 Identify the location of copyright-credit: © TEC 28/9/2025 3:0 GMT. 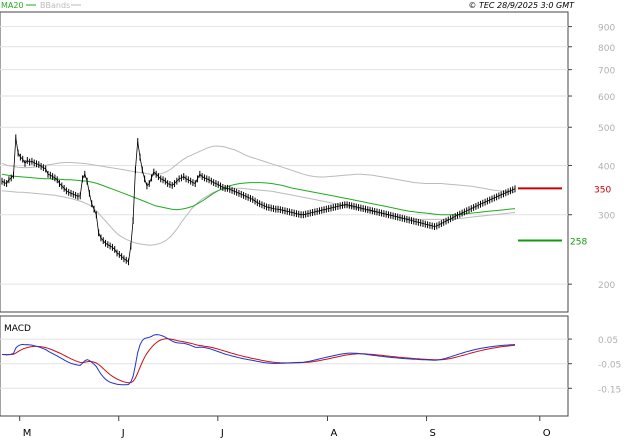
(521, 5).